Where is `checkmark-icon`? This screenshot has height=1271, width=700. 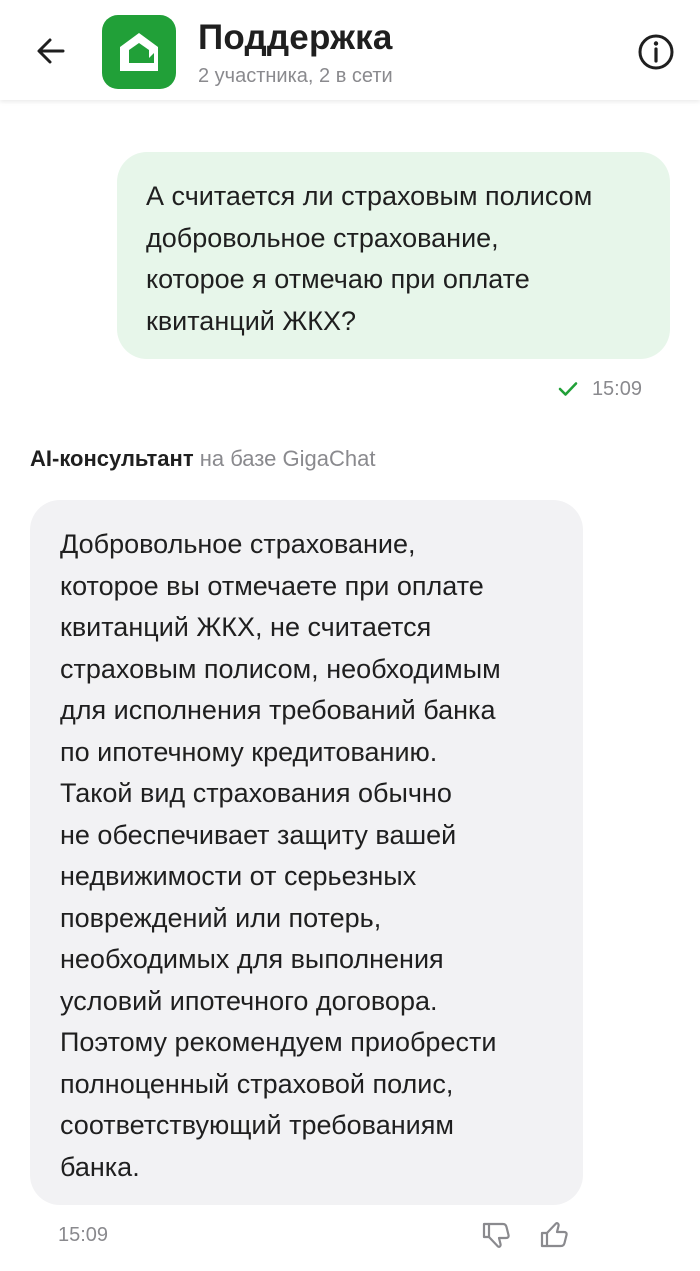
checkmark-icon is located at coordinates (568, 389).